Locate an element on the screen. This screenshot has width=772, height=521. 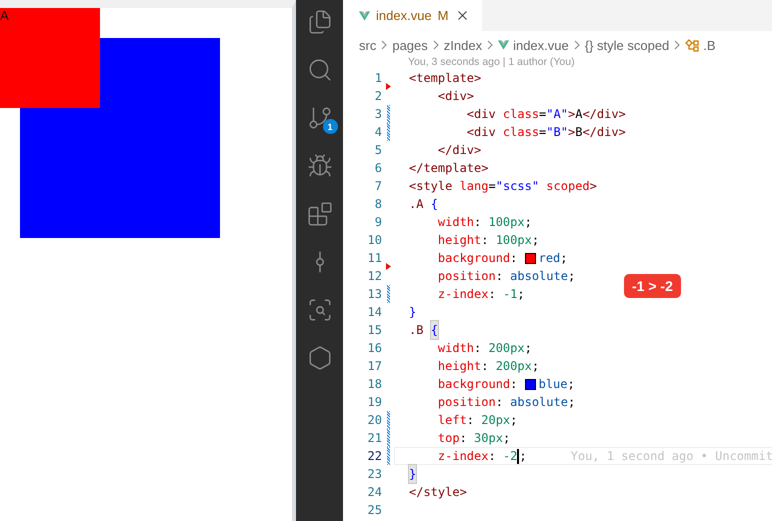
code-token: 30px is located at coordinates (488, 438).